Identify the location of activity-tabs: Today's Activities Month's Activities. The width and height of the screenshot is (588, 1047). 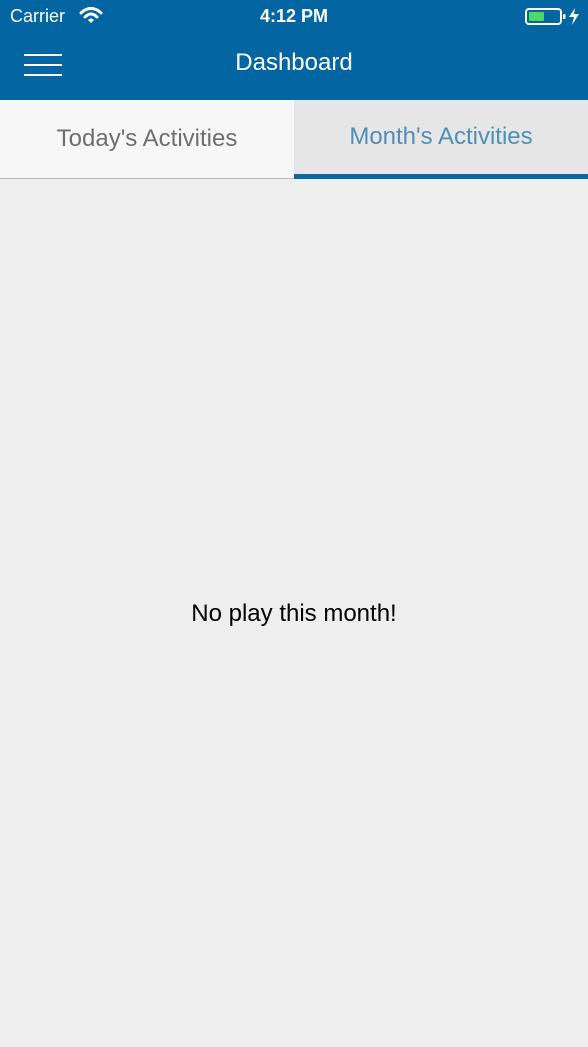
(294, 139).